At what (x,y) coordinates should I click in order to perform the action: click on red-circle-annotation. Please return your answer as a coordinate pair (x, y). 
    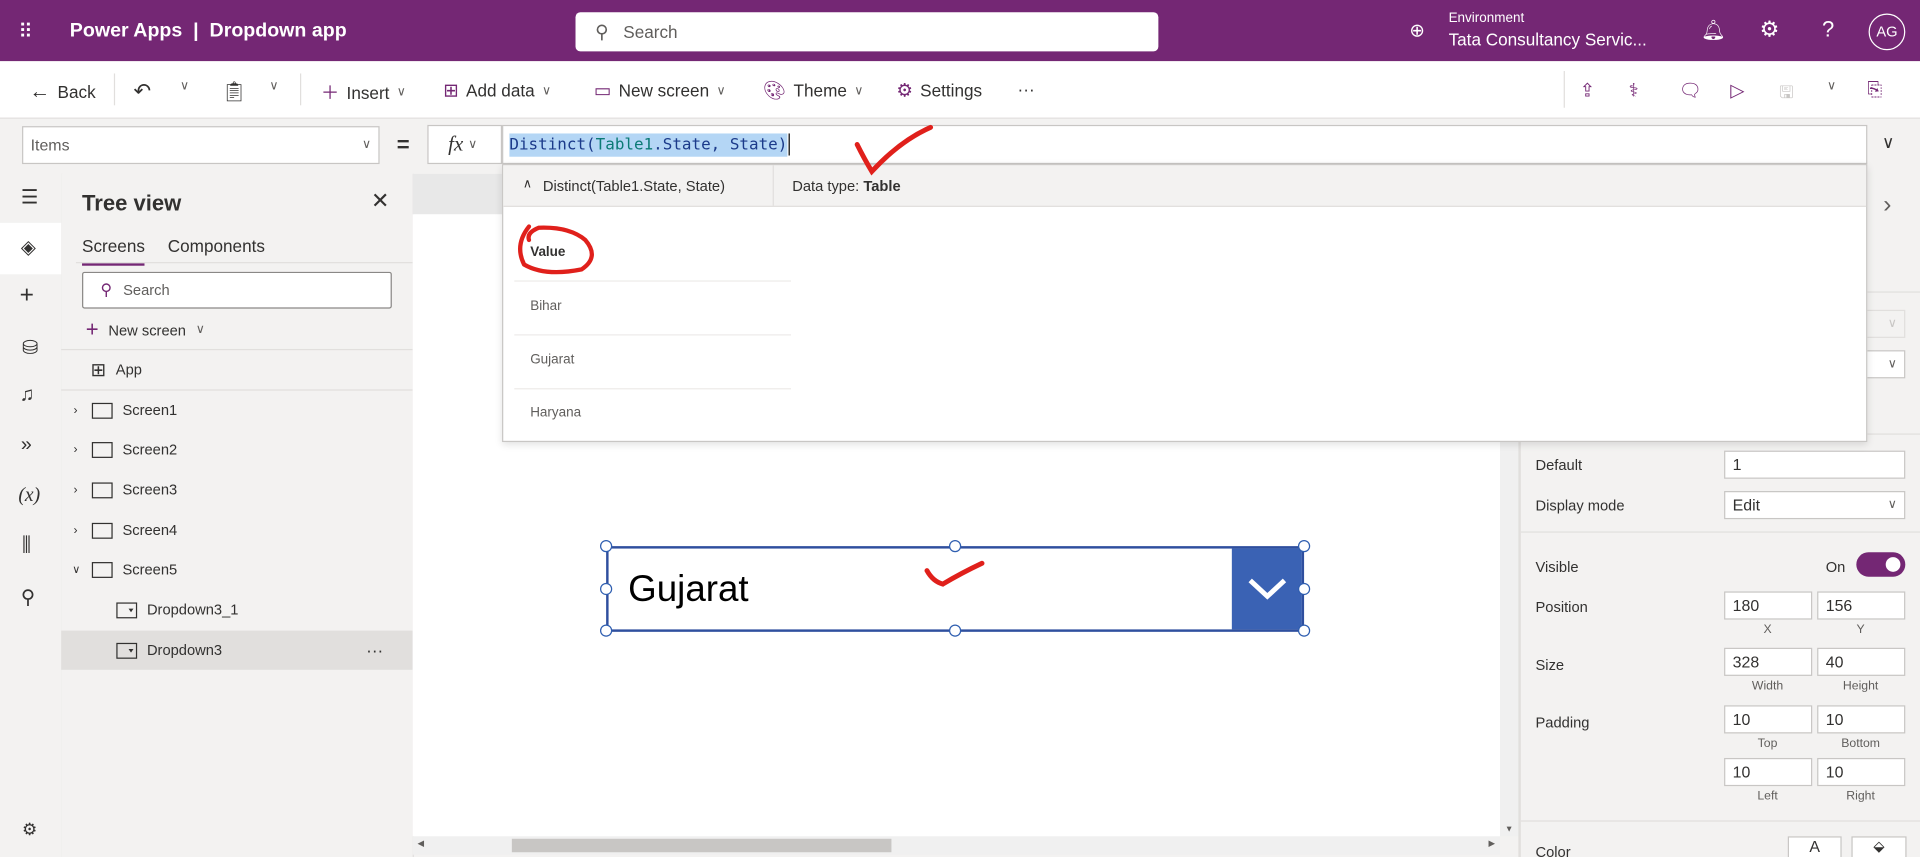
    Looking at the image, I should click on (556, 249).